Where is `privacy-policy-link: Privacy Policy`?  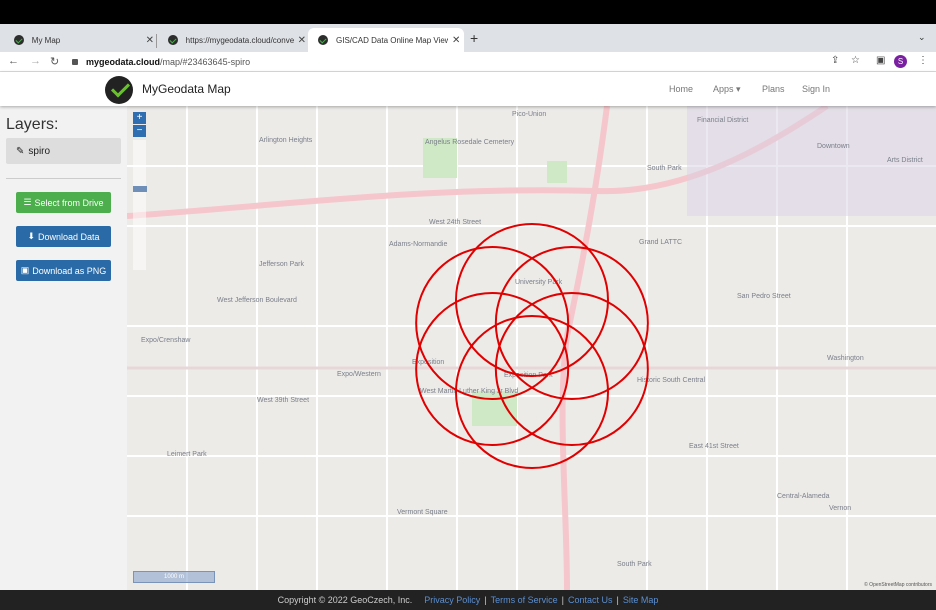
privacy-policy-link: Privacy Policy is located at coordinates (452, 600).